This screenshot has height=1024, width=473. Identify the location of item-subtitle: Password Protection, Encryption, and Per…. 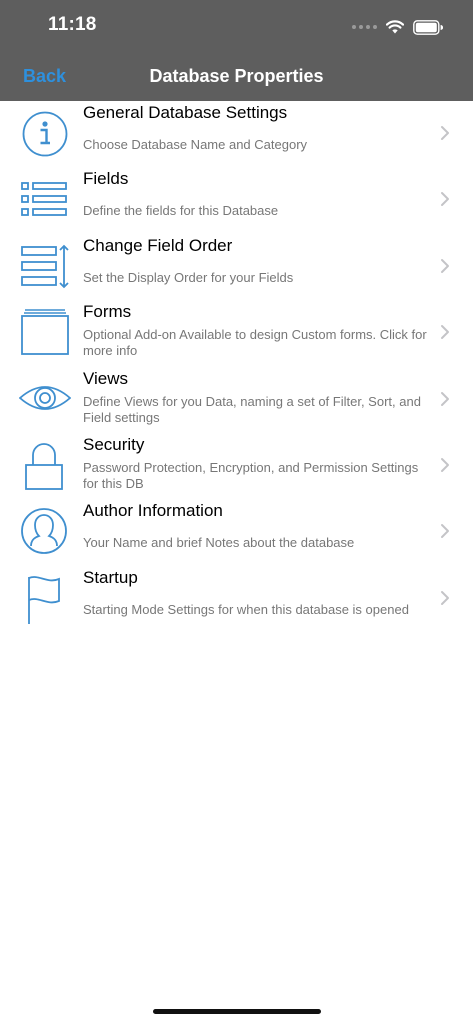
(251, 475).